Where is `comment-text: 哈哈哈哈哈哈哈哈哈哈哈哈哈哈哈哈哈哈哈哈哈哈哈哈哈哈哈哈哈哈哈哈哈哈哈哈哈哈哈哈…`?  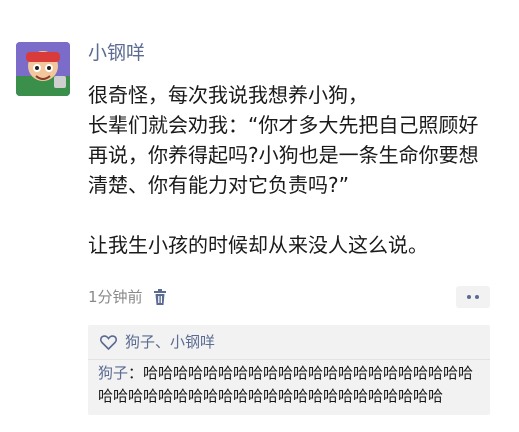
comment-text: 哈哈哈哈哈哈哈哈哈哈哈哈哈哈哈哈哈哈哈哈哈哈哈哈哈哈哈哈哈哈哈哈哈哈哈哈哈哈哈哈… is located at coordinates (286, 384).